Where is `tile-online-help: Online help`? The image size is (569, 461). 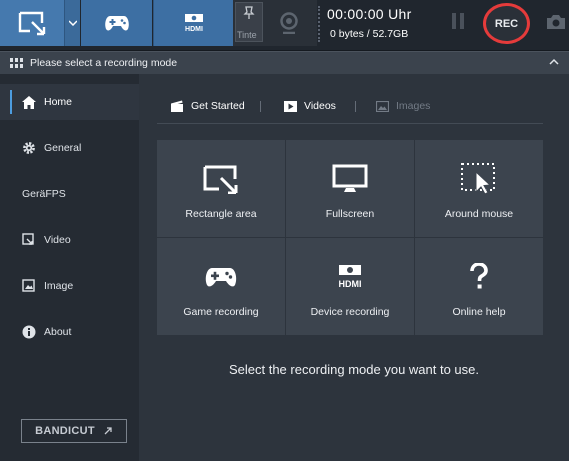 tile-online-help: Online help is located at coordinates (479, 286).